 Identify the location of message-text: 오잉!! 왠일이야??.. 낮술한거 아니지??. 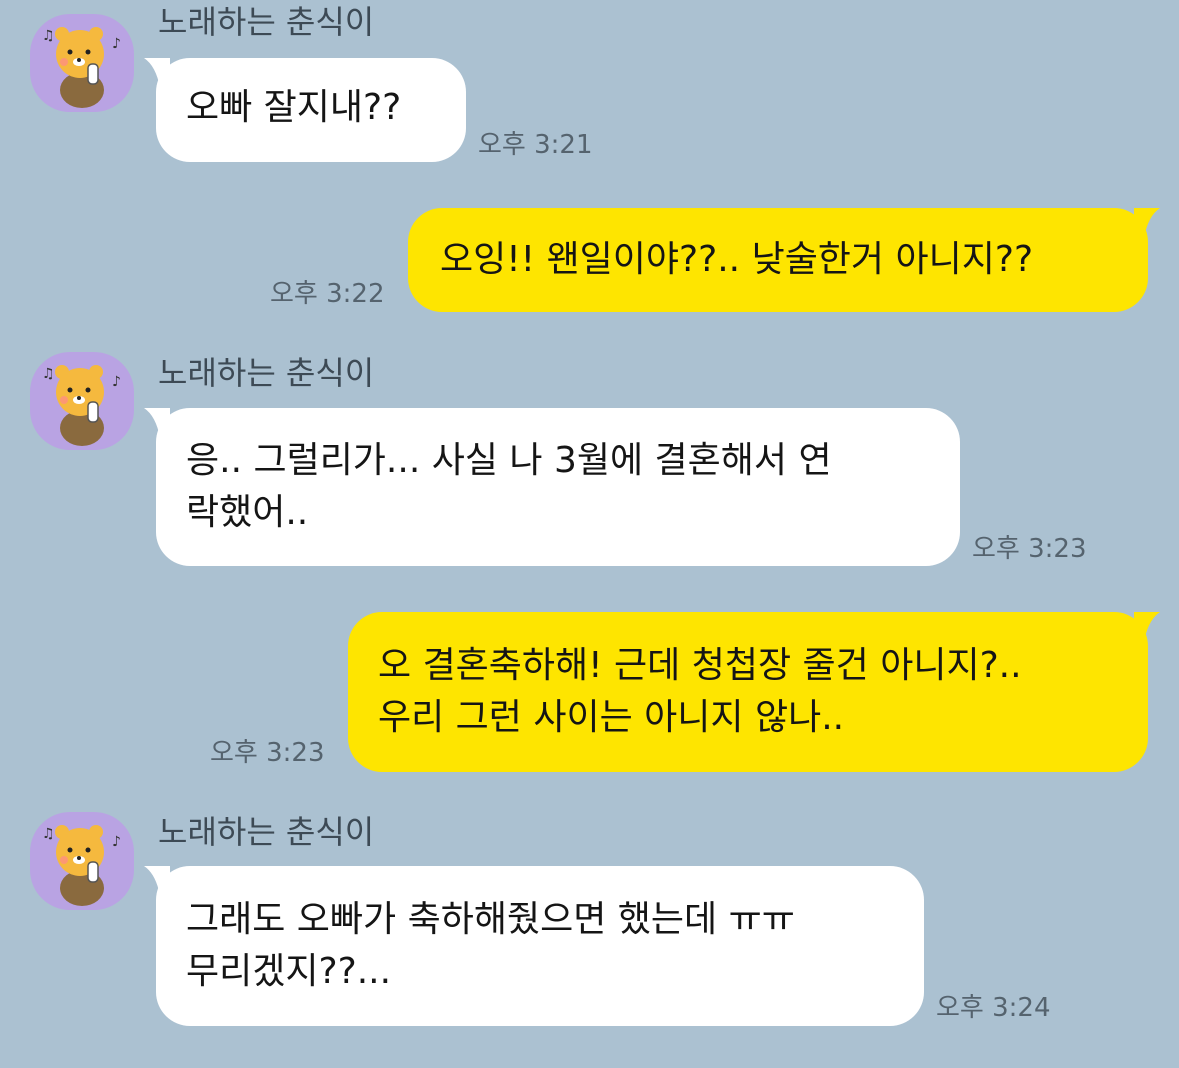
(737, 259).